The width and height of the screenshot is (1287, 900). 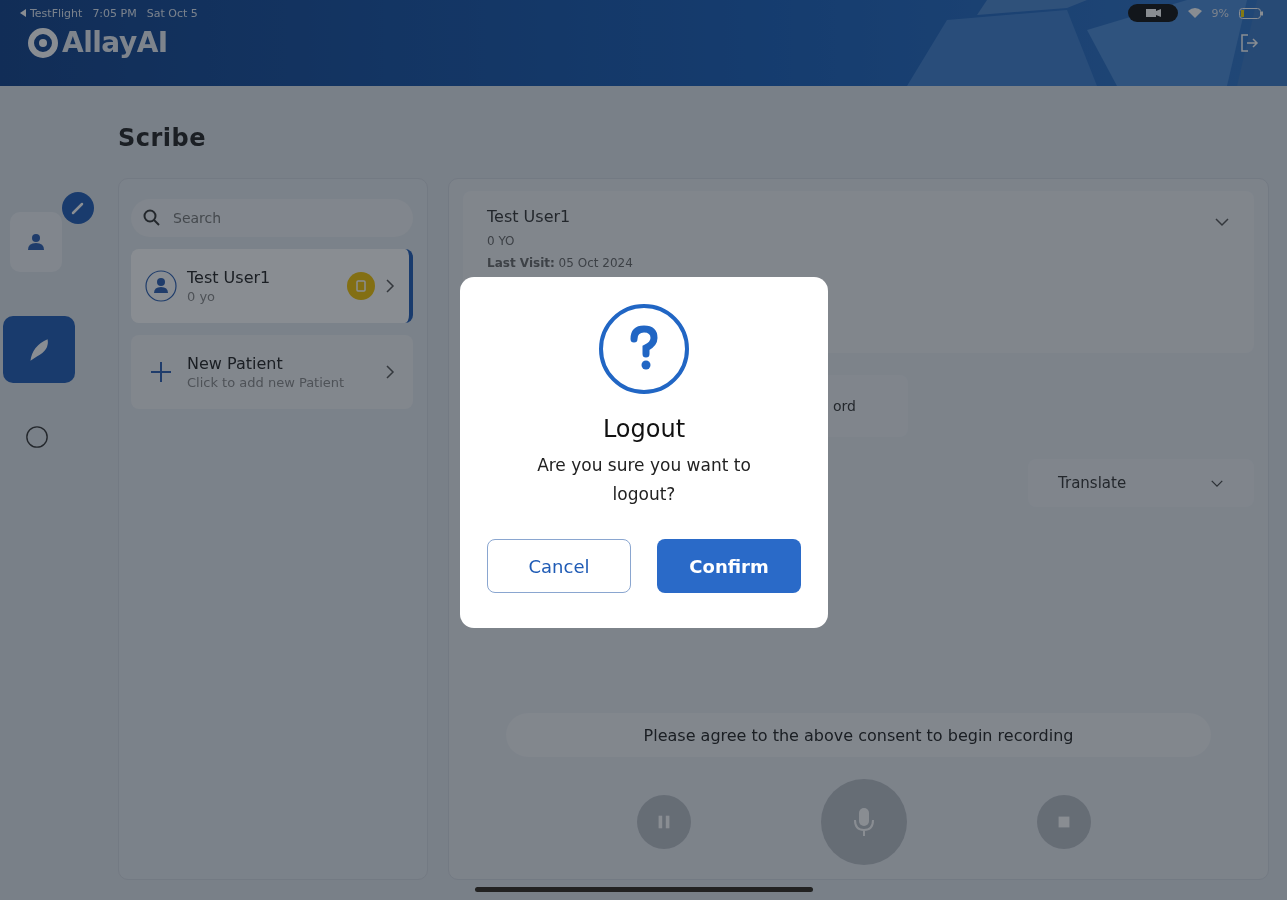 I want to click on back-arrow-icon, so click(x=23, y=13).